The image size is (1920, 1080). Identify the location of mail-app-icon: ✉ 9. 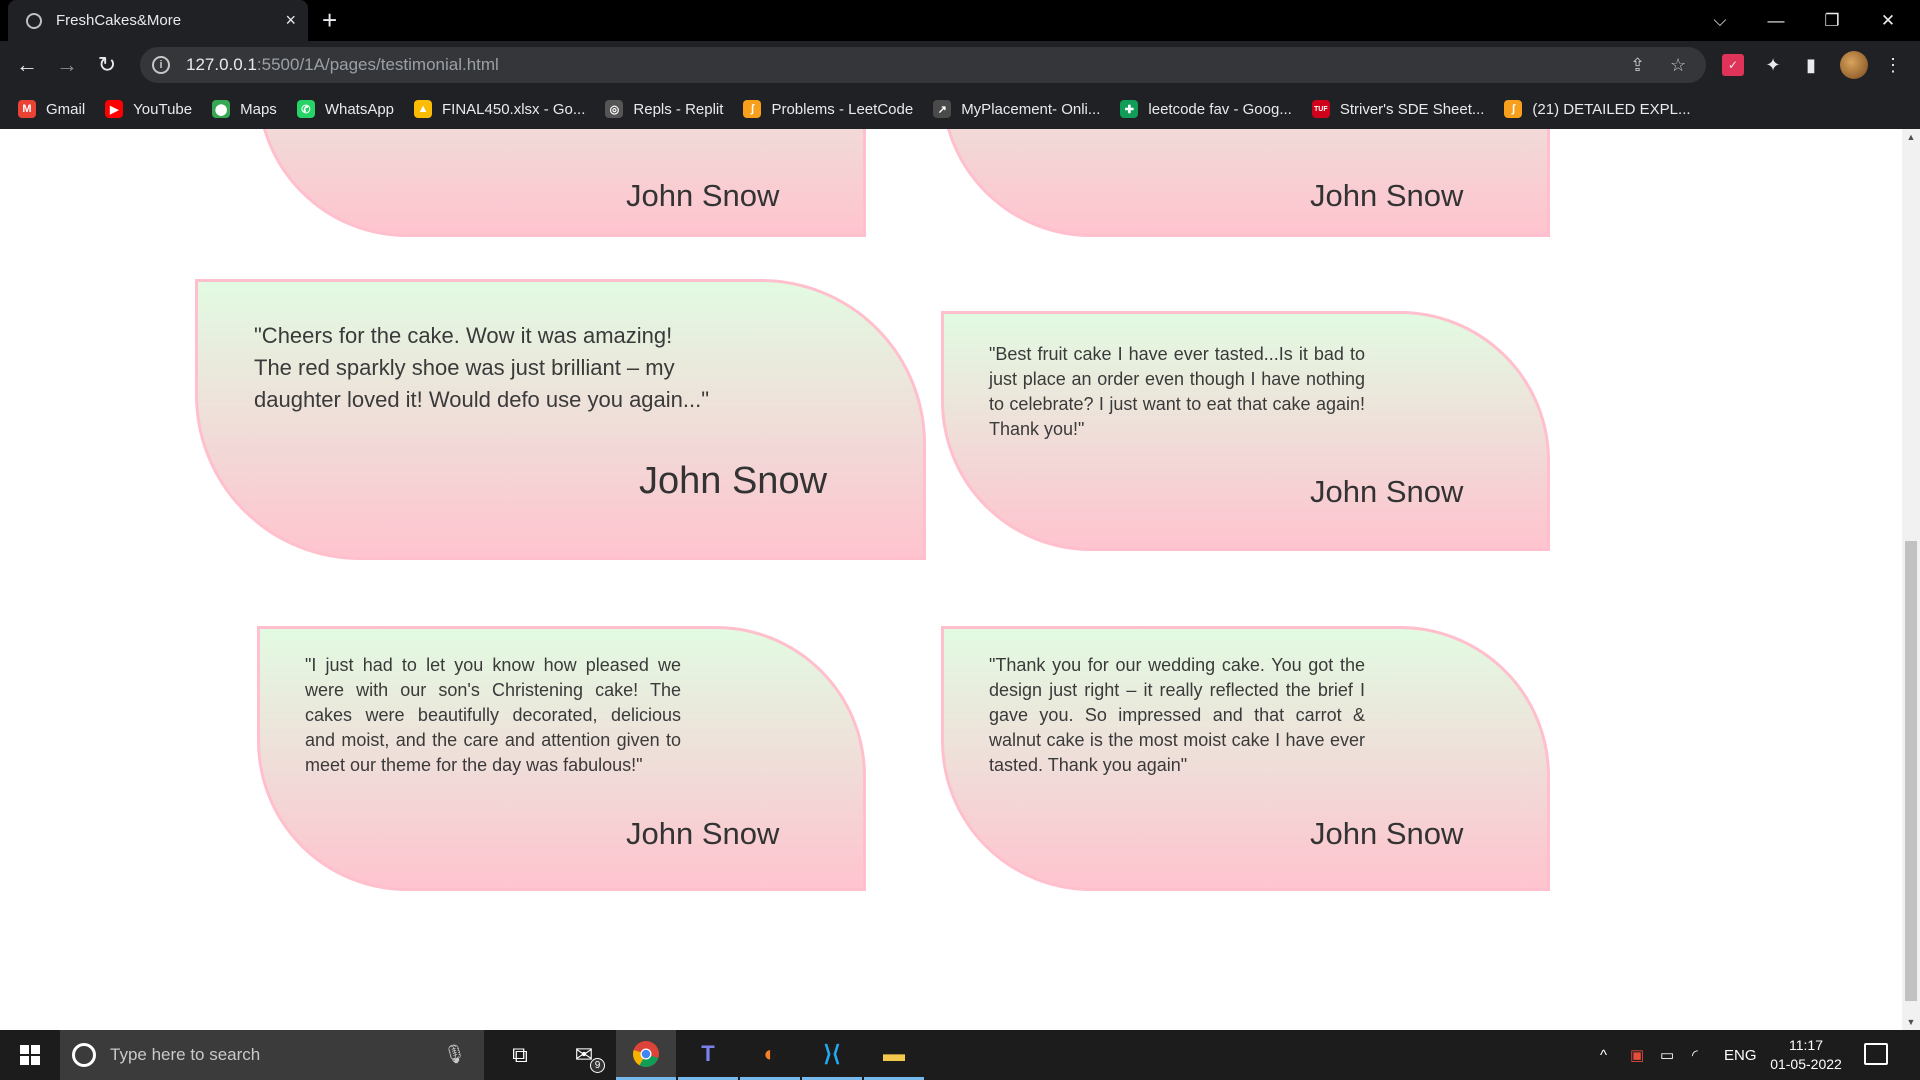
(584, 1055).